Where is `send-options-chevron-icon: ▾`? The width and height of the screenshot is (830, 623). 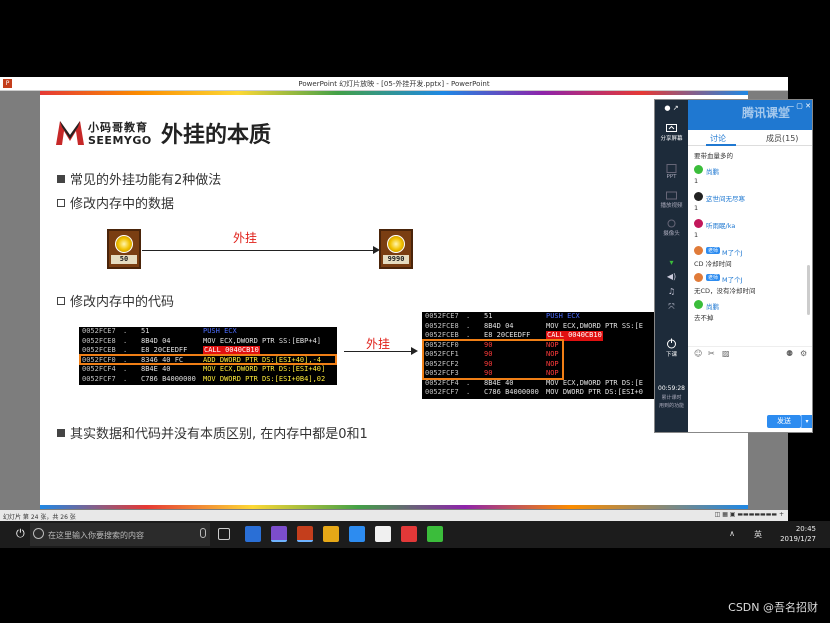
send-options-chevron-icon: ▾ is located at coordinates (806, 421).